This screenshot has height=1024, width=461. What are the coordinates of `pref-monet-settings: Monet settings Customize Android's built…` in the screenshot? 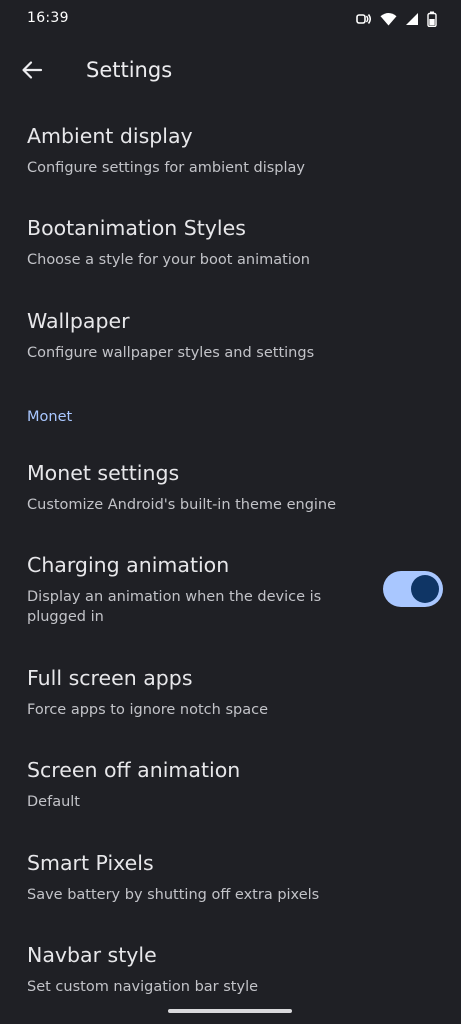 It's located at (230, 501).